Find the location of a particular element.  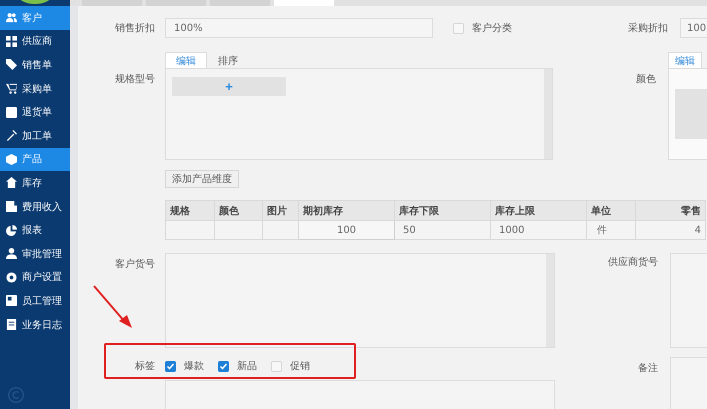

column-header: 图片 is located at coordinates (280, 210).